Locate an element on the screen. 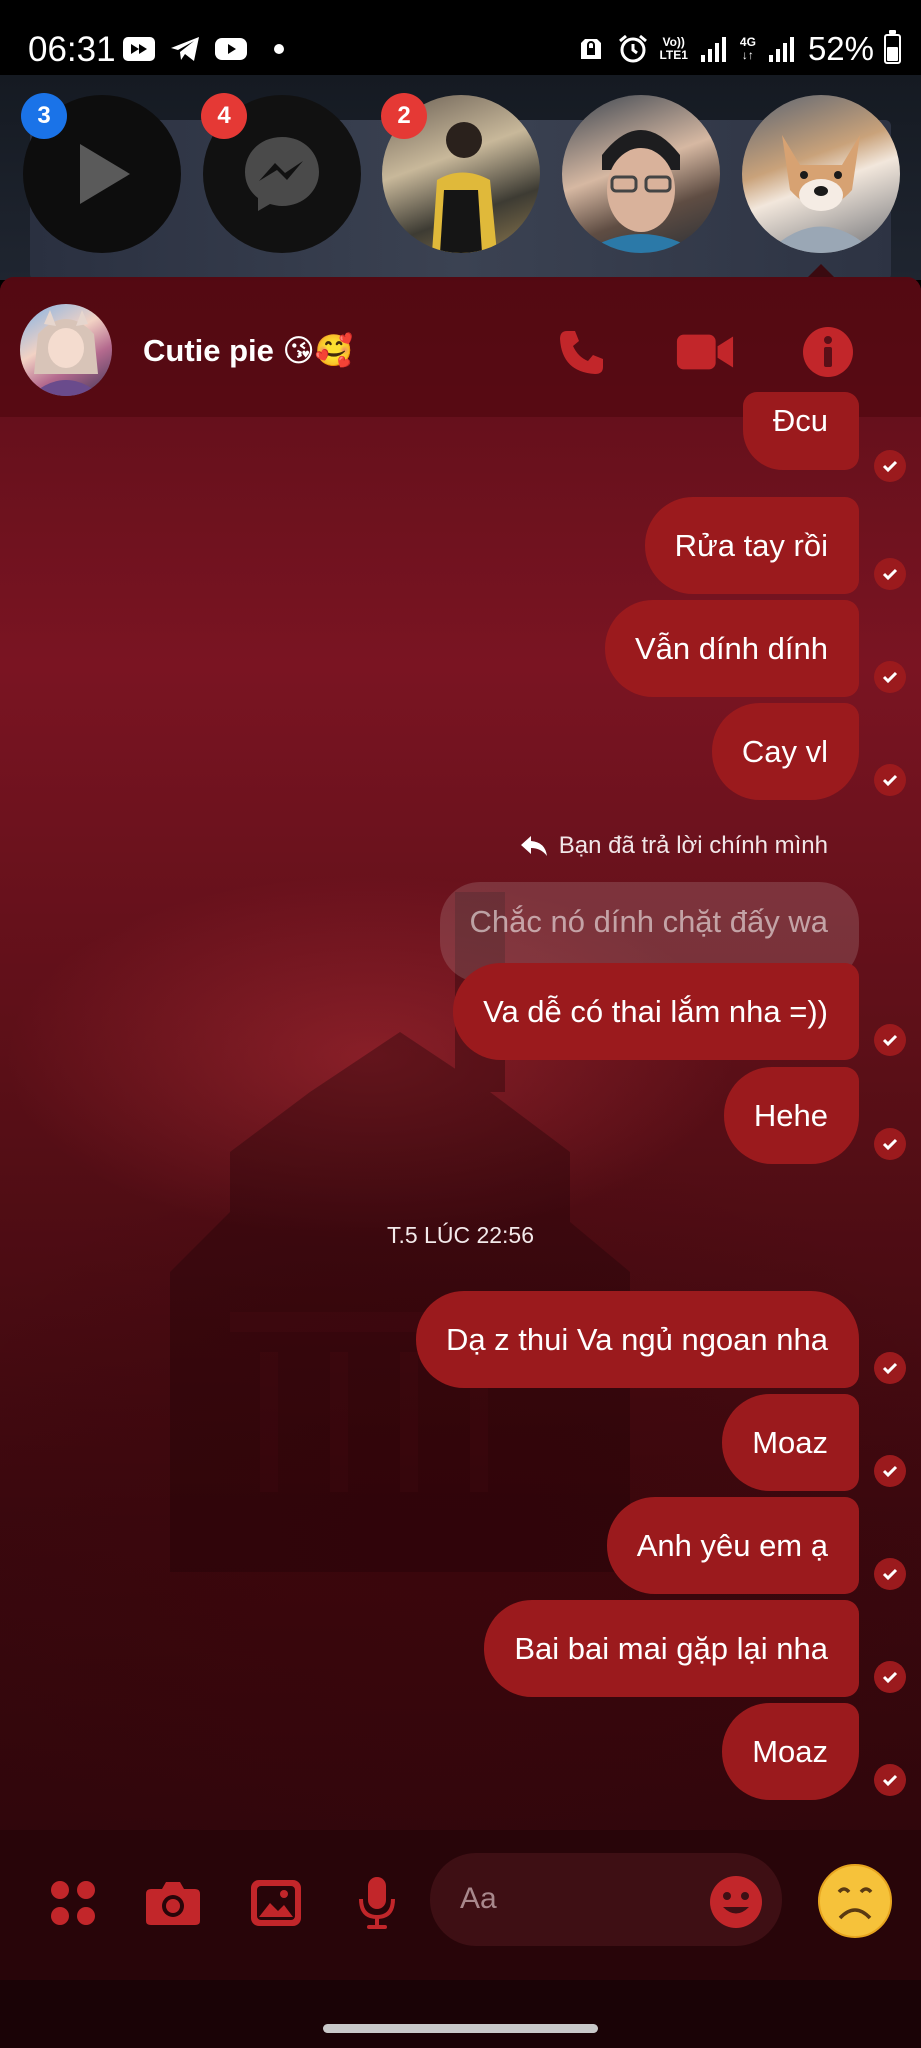  message-text: Rửa tay rồi is located at coordinates (751, 545).